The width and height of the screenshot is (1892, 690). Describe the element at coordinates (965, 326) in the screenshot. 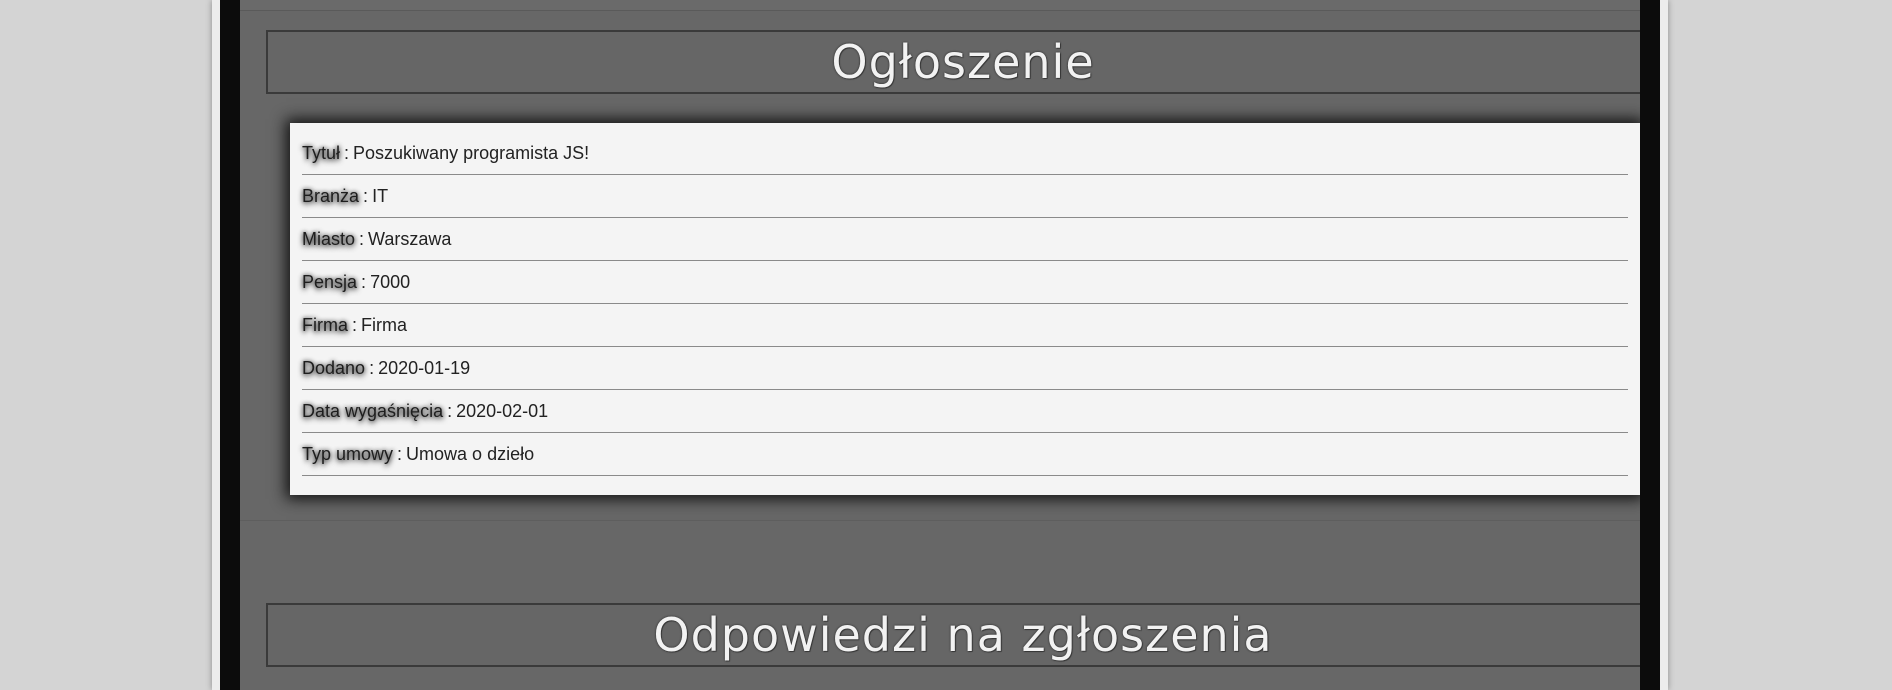

I see `detail-row-company: Firma` at that location.